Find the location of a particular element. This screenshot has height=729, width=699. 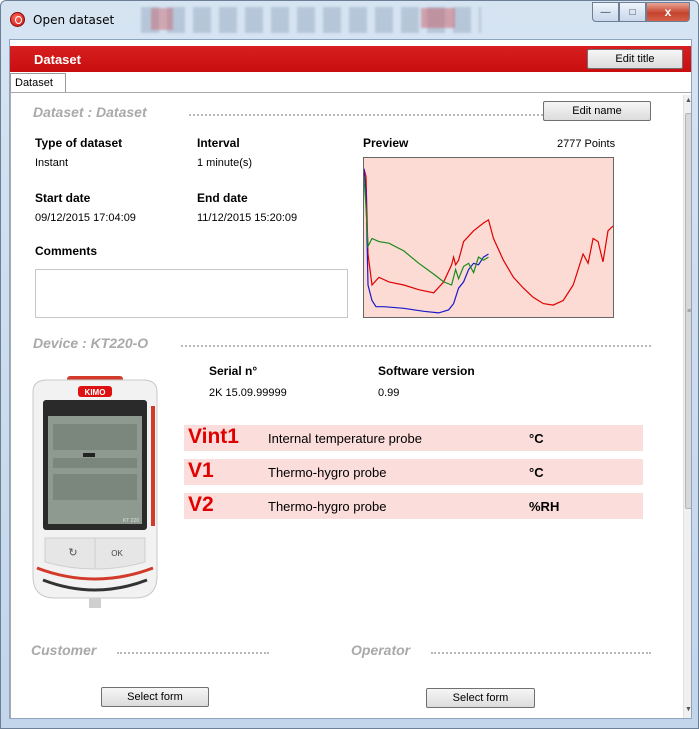

start-date-label: Start date is located at coordinates (63, 198).